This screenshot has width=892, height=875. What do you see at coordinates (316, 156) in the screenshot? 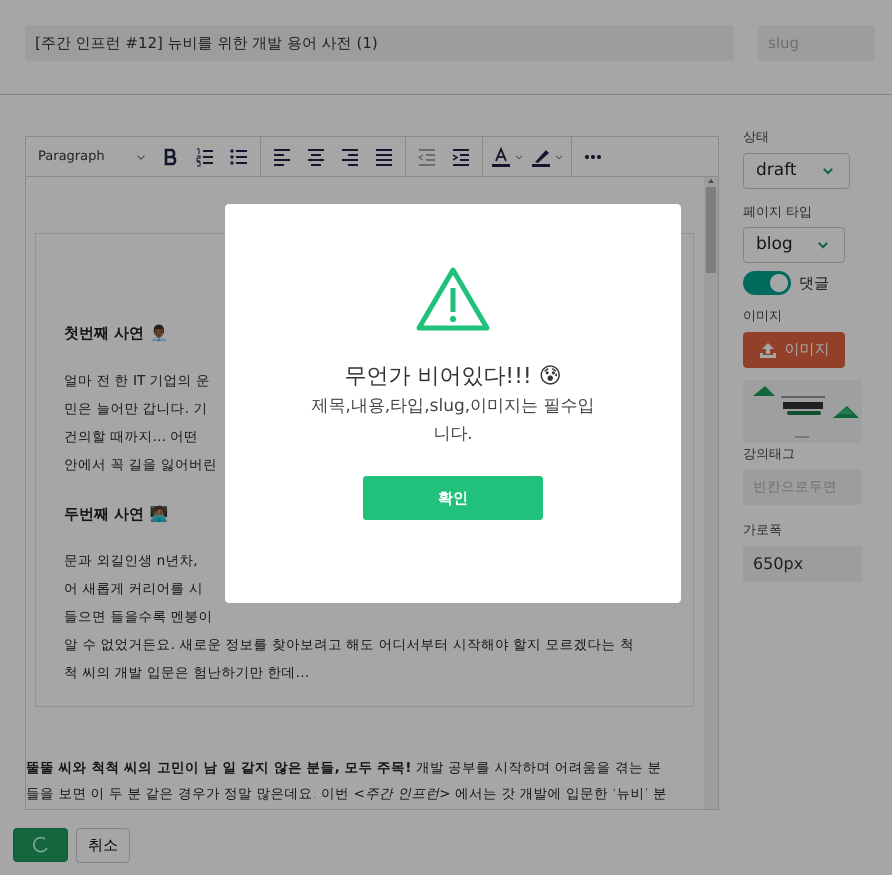
I see `align-center-icon` at bounding box center [316, 156].